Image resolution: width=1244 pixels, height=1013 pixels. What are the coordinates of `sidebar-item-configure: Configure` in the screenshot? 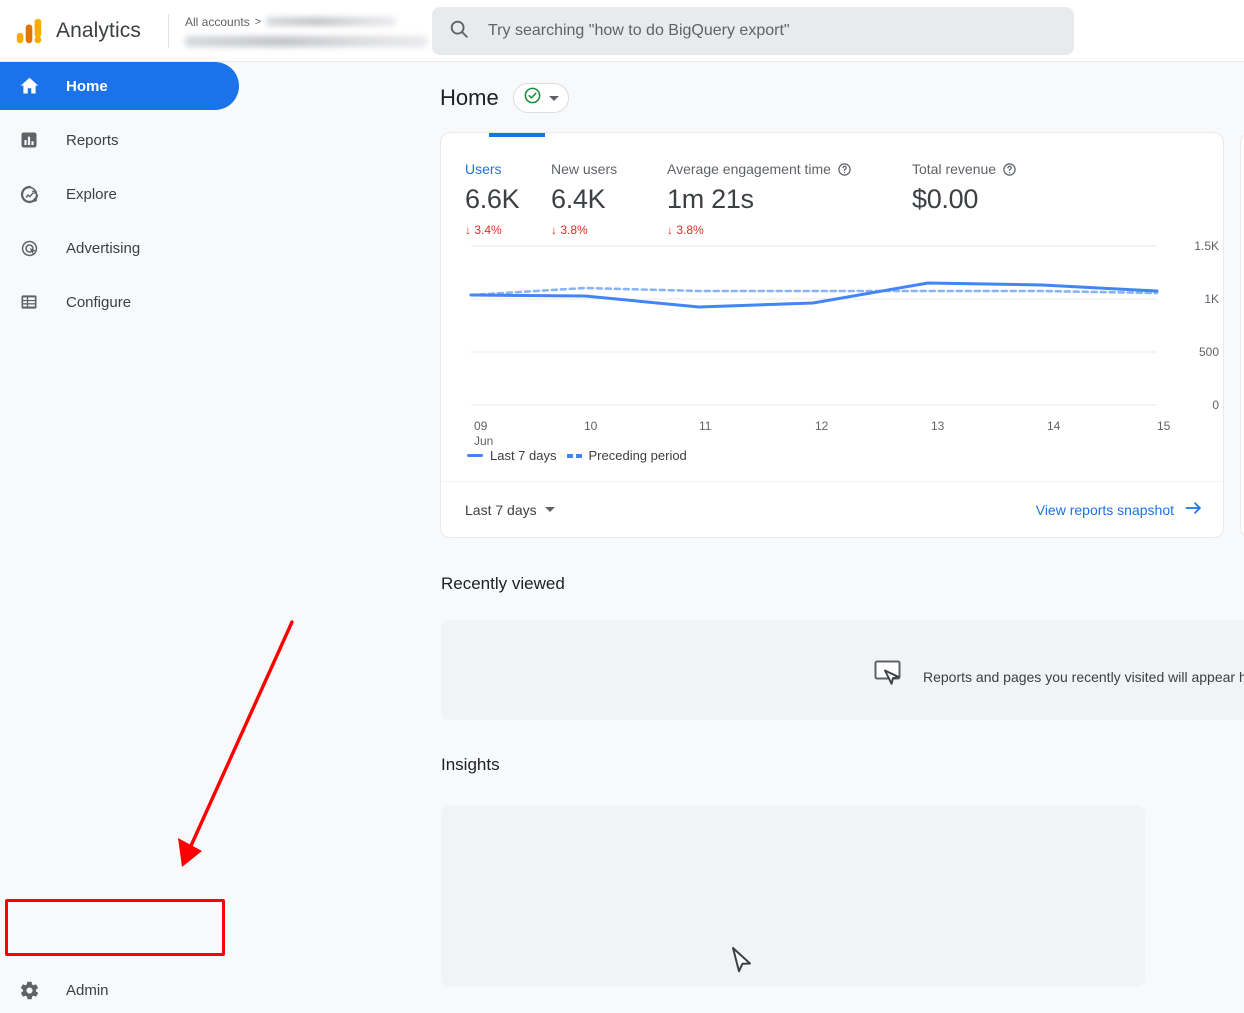 It's located at (119, 302).